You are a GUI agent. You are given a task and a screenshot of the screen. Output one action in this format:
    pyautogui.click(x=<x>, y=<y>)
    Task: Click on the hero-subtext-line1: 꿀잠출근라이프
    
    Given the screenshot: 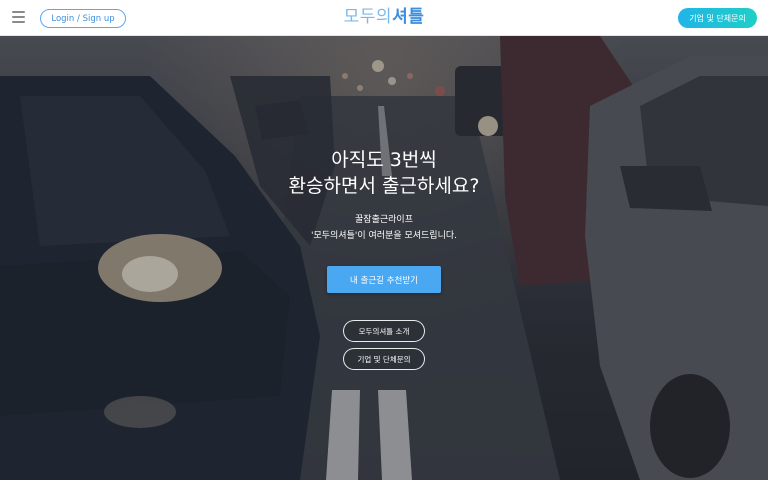 What is the action you would take?
    pyautogui.click(x=384, y=220)
    